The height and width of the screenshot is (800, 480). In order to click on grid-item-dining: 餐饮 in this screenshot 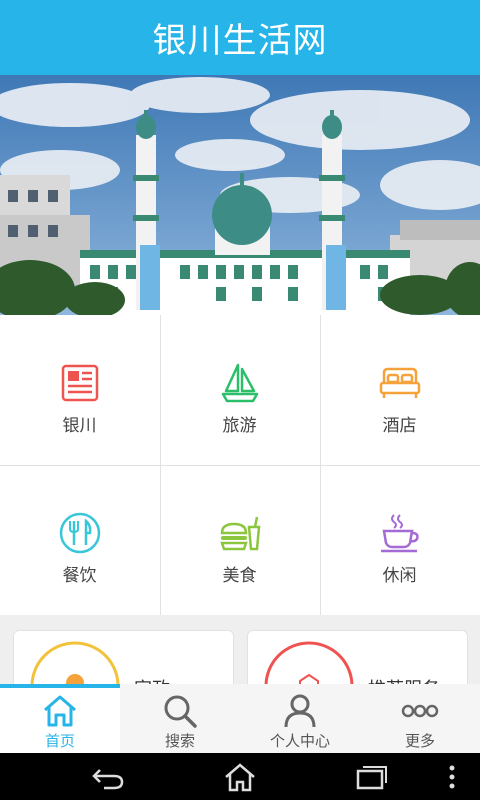, I will do `click(79, 539)`.